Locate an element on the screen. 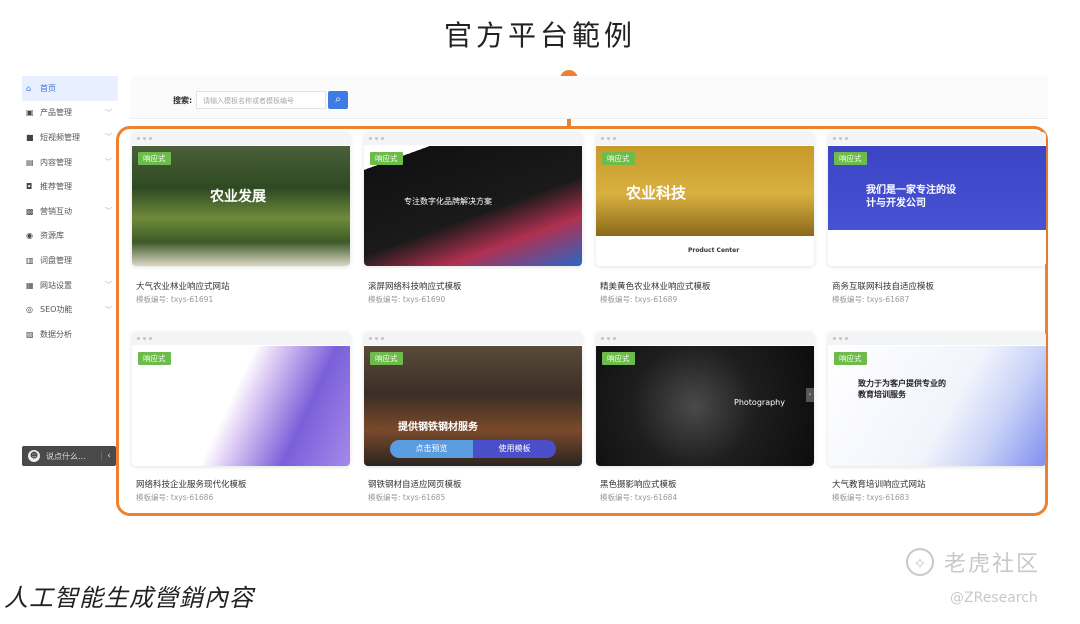  sidebar-item-content: ▤ 内容管理 ﹀ is located at coordinates (70, 162).